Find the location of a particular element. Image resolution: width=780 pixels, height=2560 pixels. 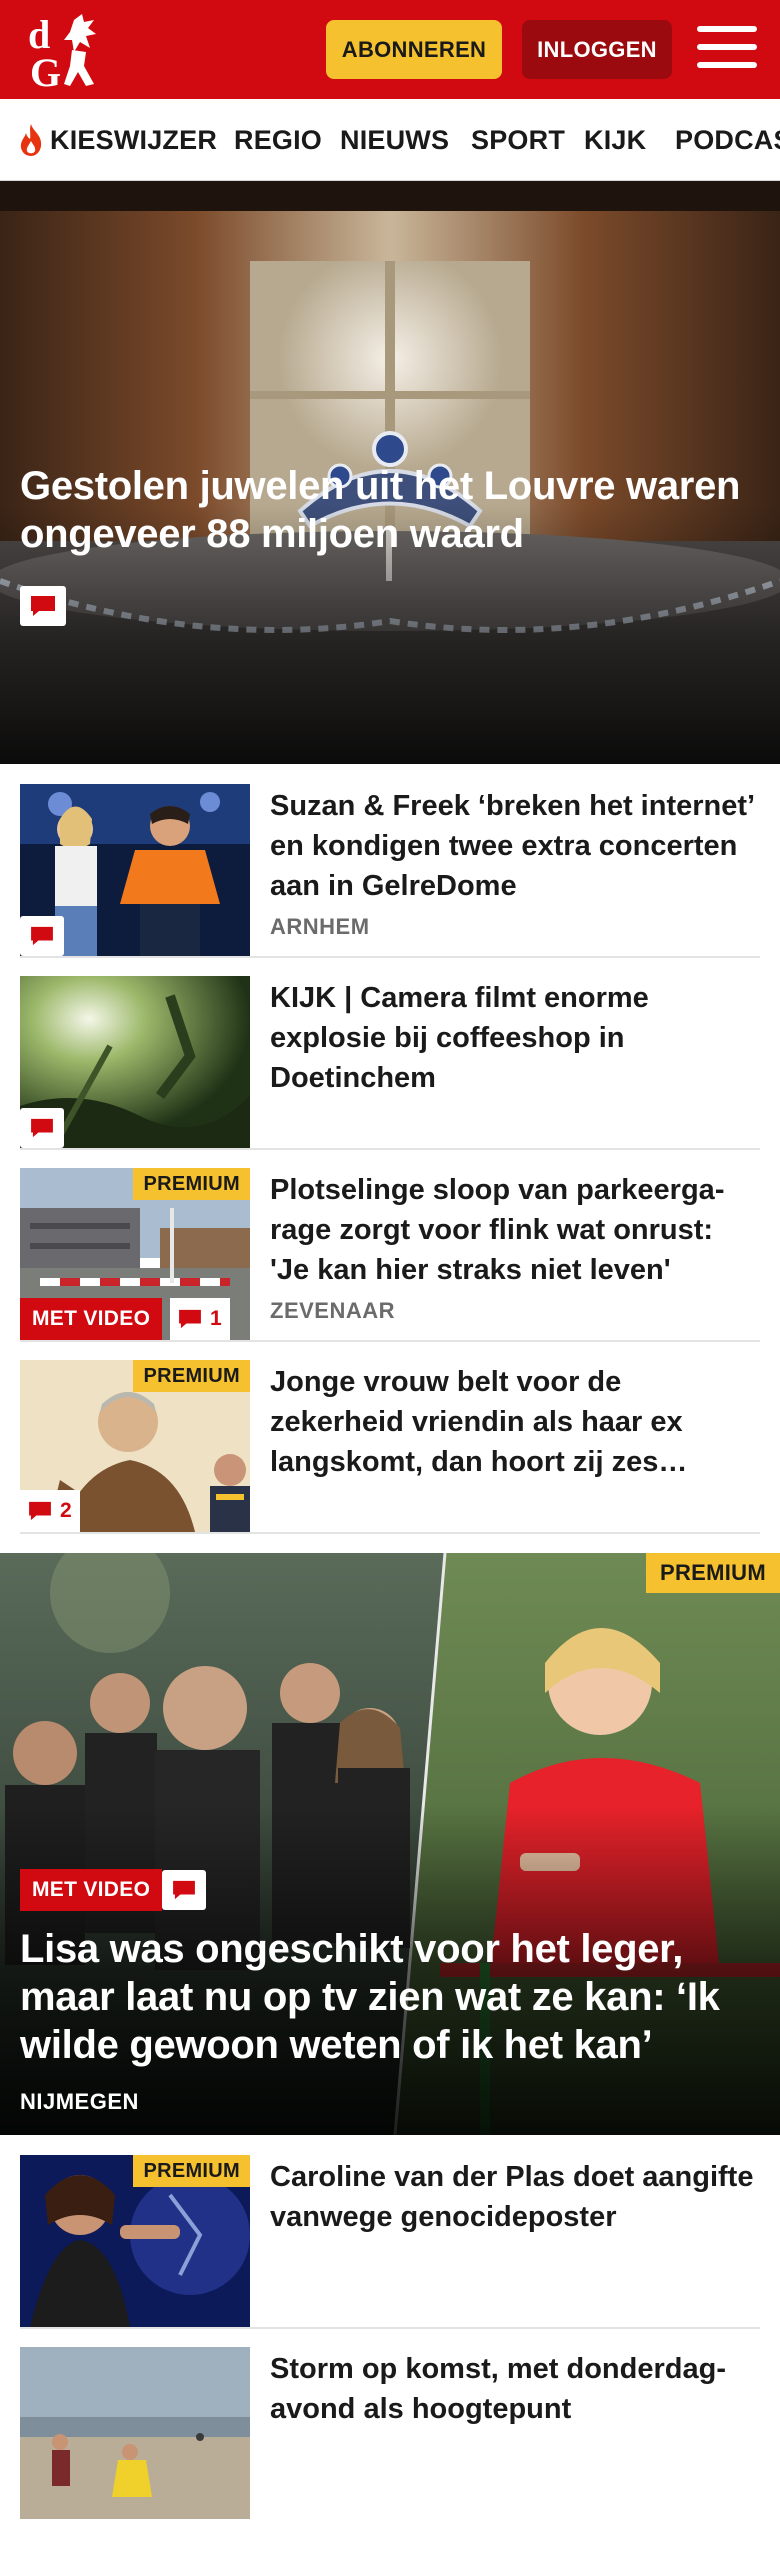

comment-count: 2 is located at coordinates (66, 1510).